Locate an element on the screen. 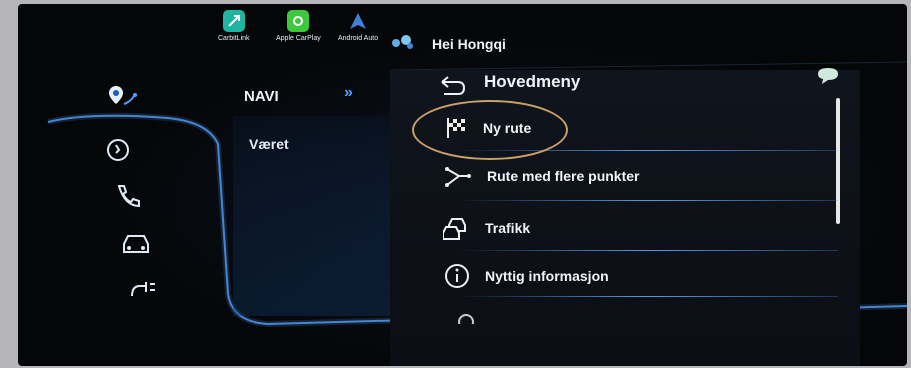  car-icon is located at coordinates (136, 244).